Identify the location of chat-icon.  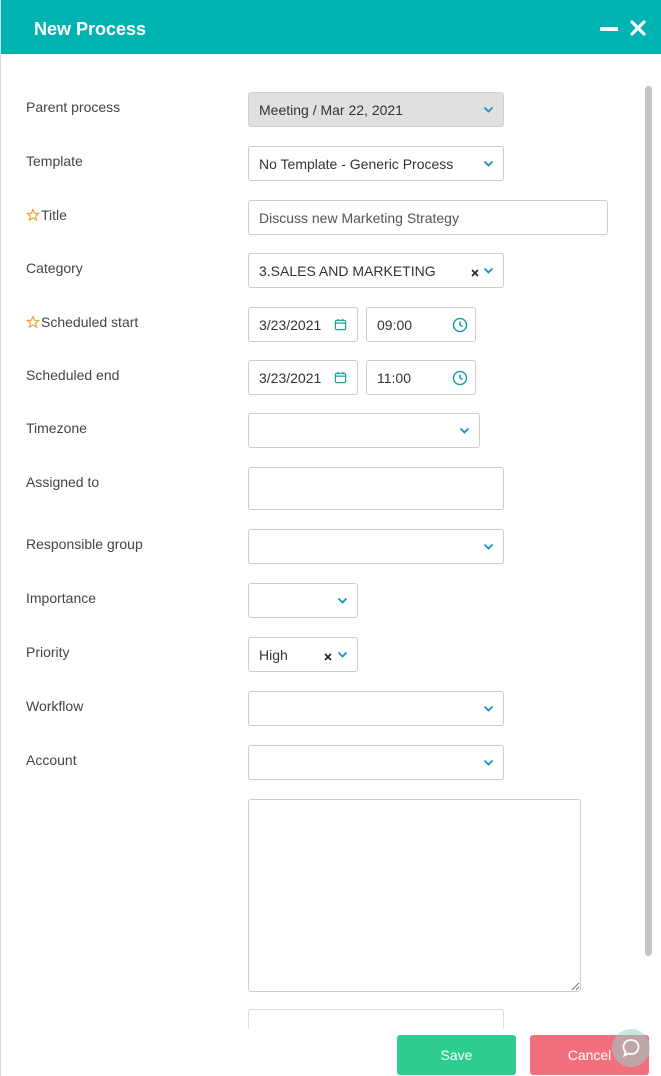
(631, 1048).